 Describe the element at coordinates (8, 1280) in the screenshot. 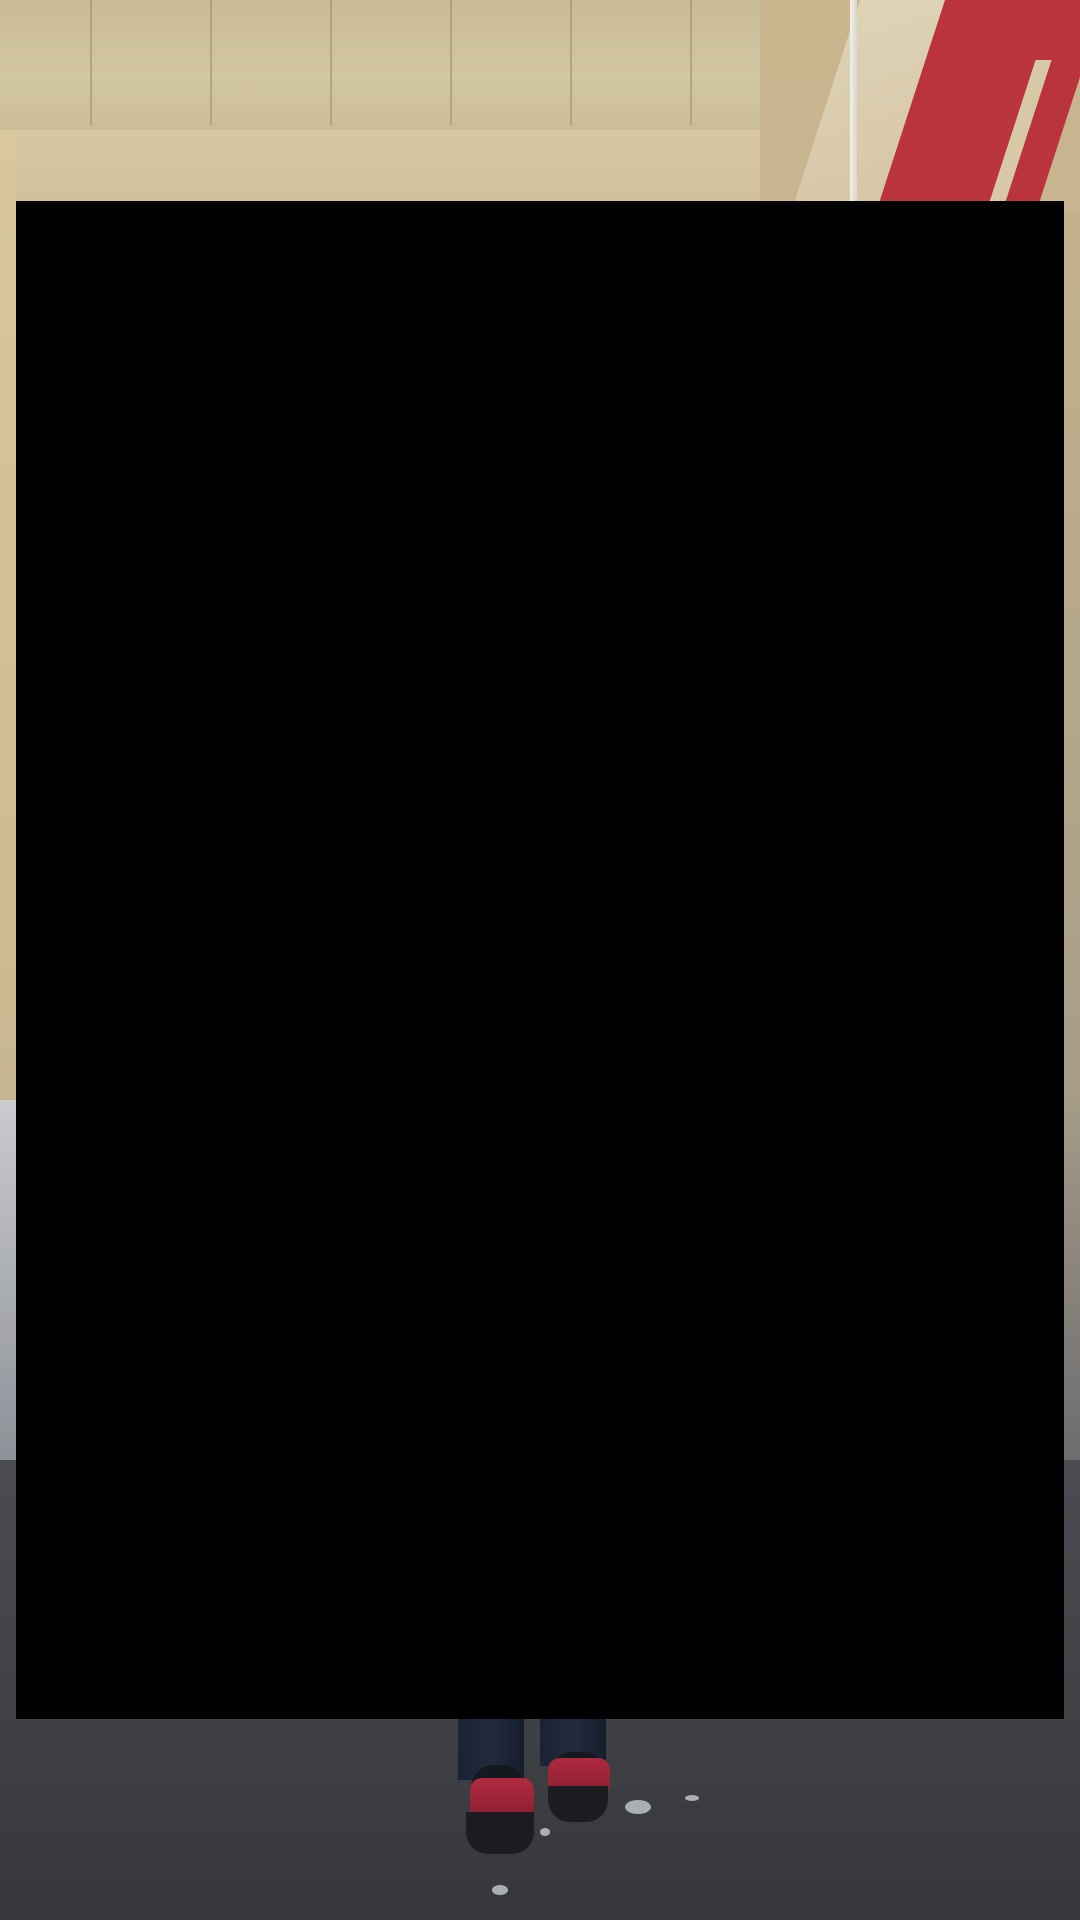

I see `left-wall-baseboard` at that location.